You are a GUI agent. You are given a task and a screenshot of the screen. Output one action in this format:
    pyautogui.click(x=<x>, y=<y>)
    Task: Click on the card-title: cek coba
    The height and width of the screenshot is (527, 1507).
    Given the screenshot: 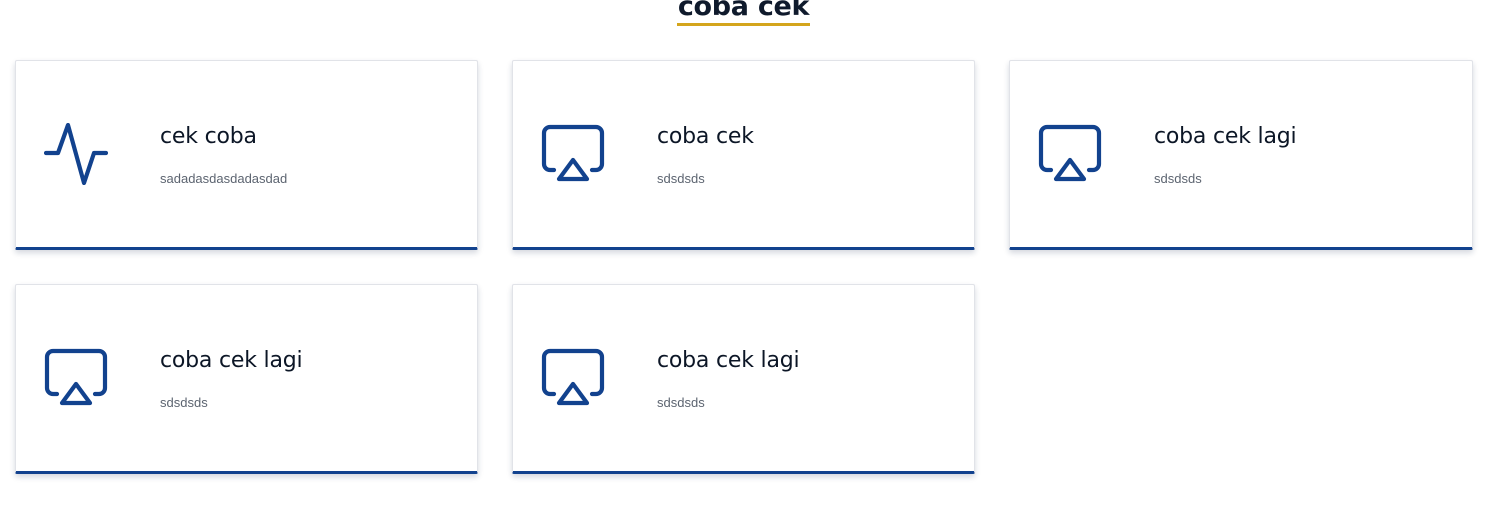 What is the action you would take?
    pyautogui.click(x=208, y=136)
    